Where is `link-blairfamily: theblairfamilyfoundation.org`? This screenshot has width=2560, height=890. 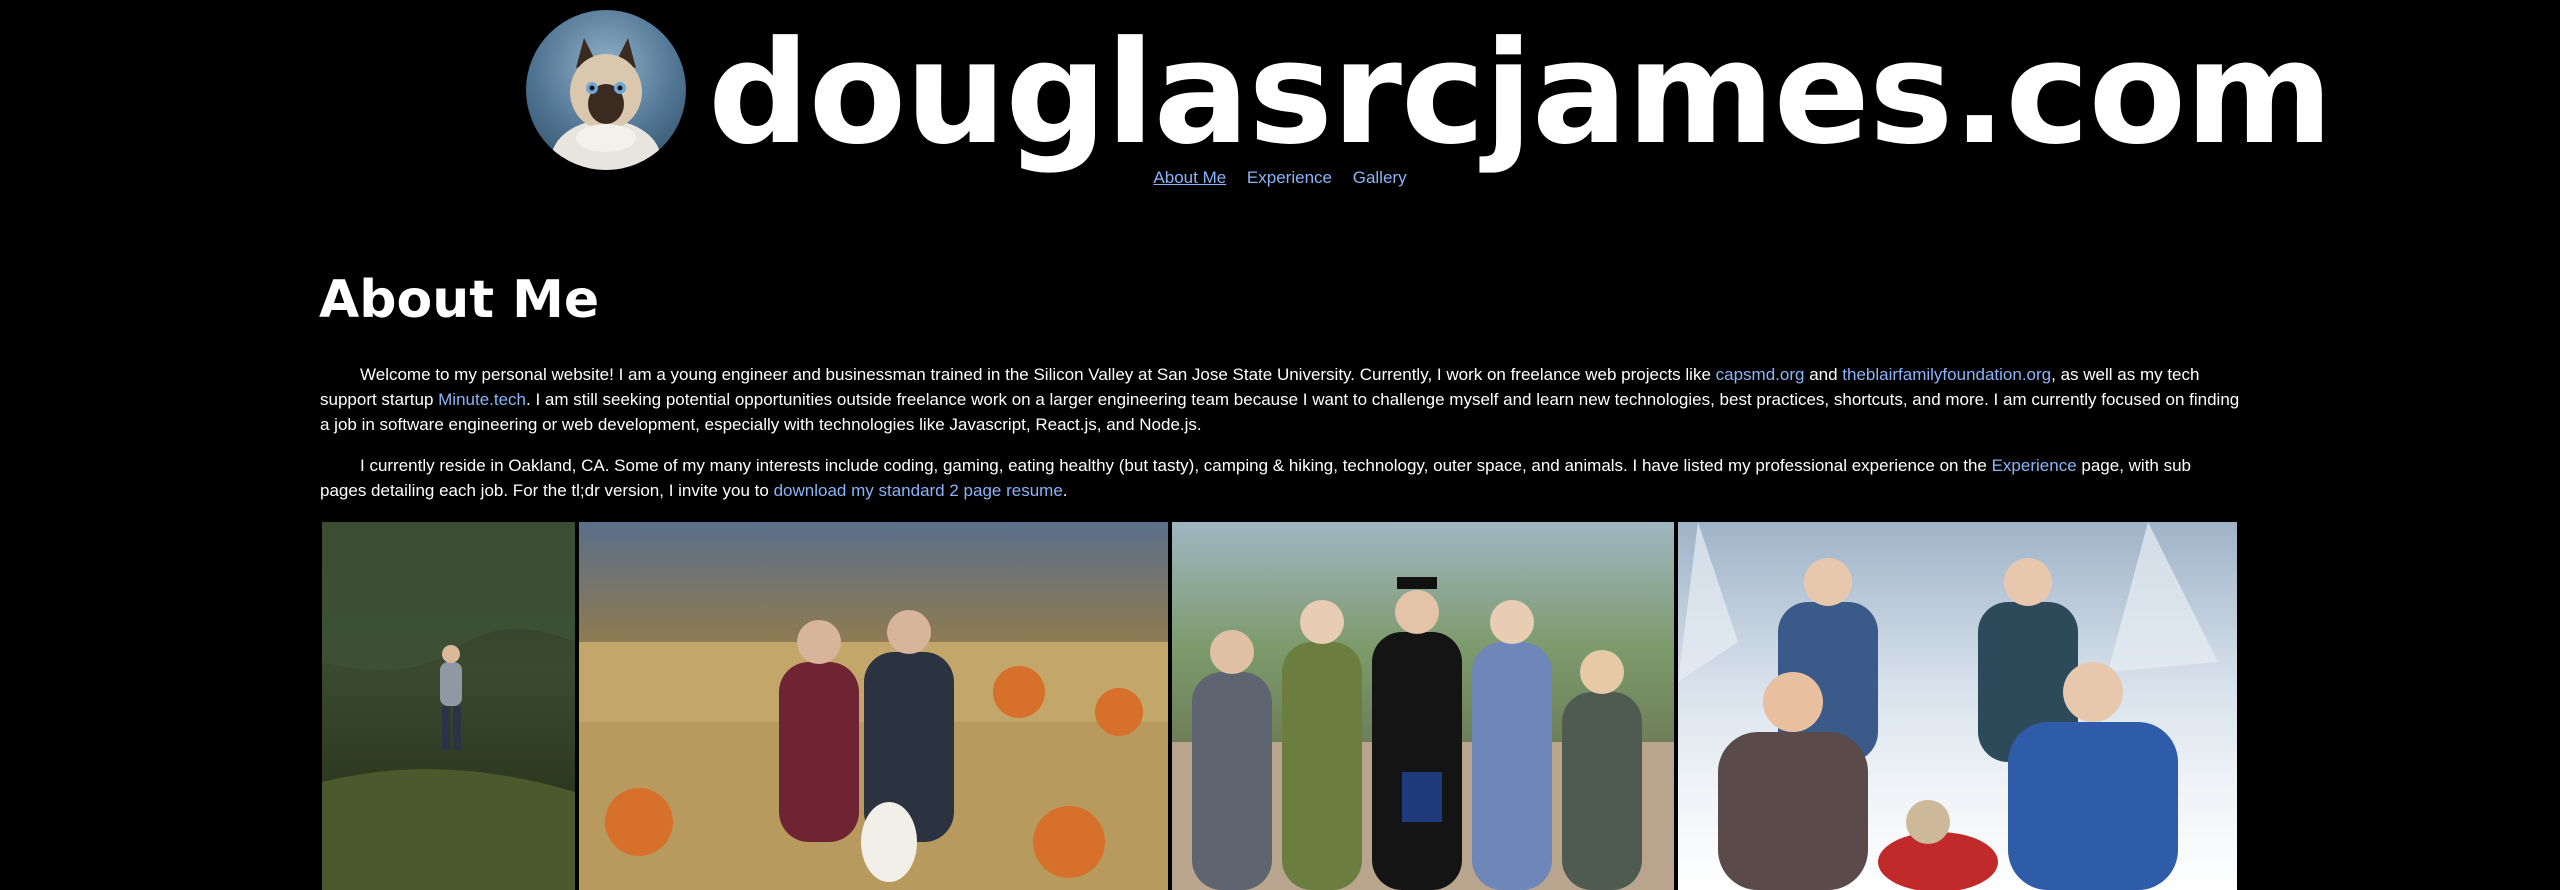 link-blairfamily: theblairfamilyfoundation.org is located at coordinates (1946, 374).